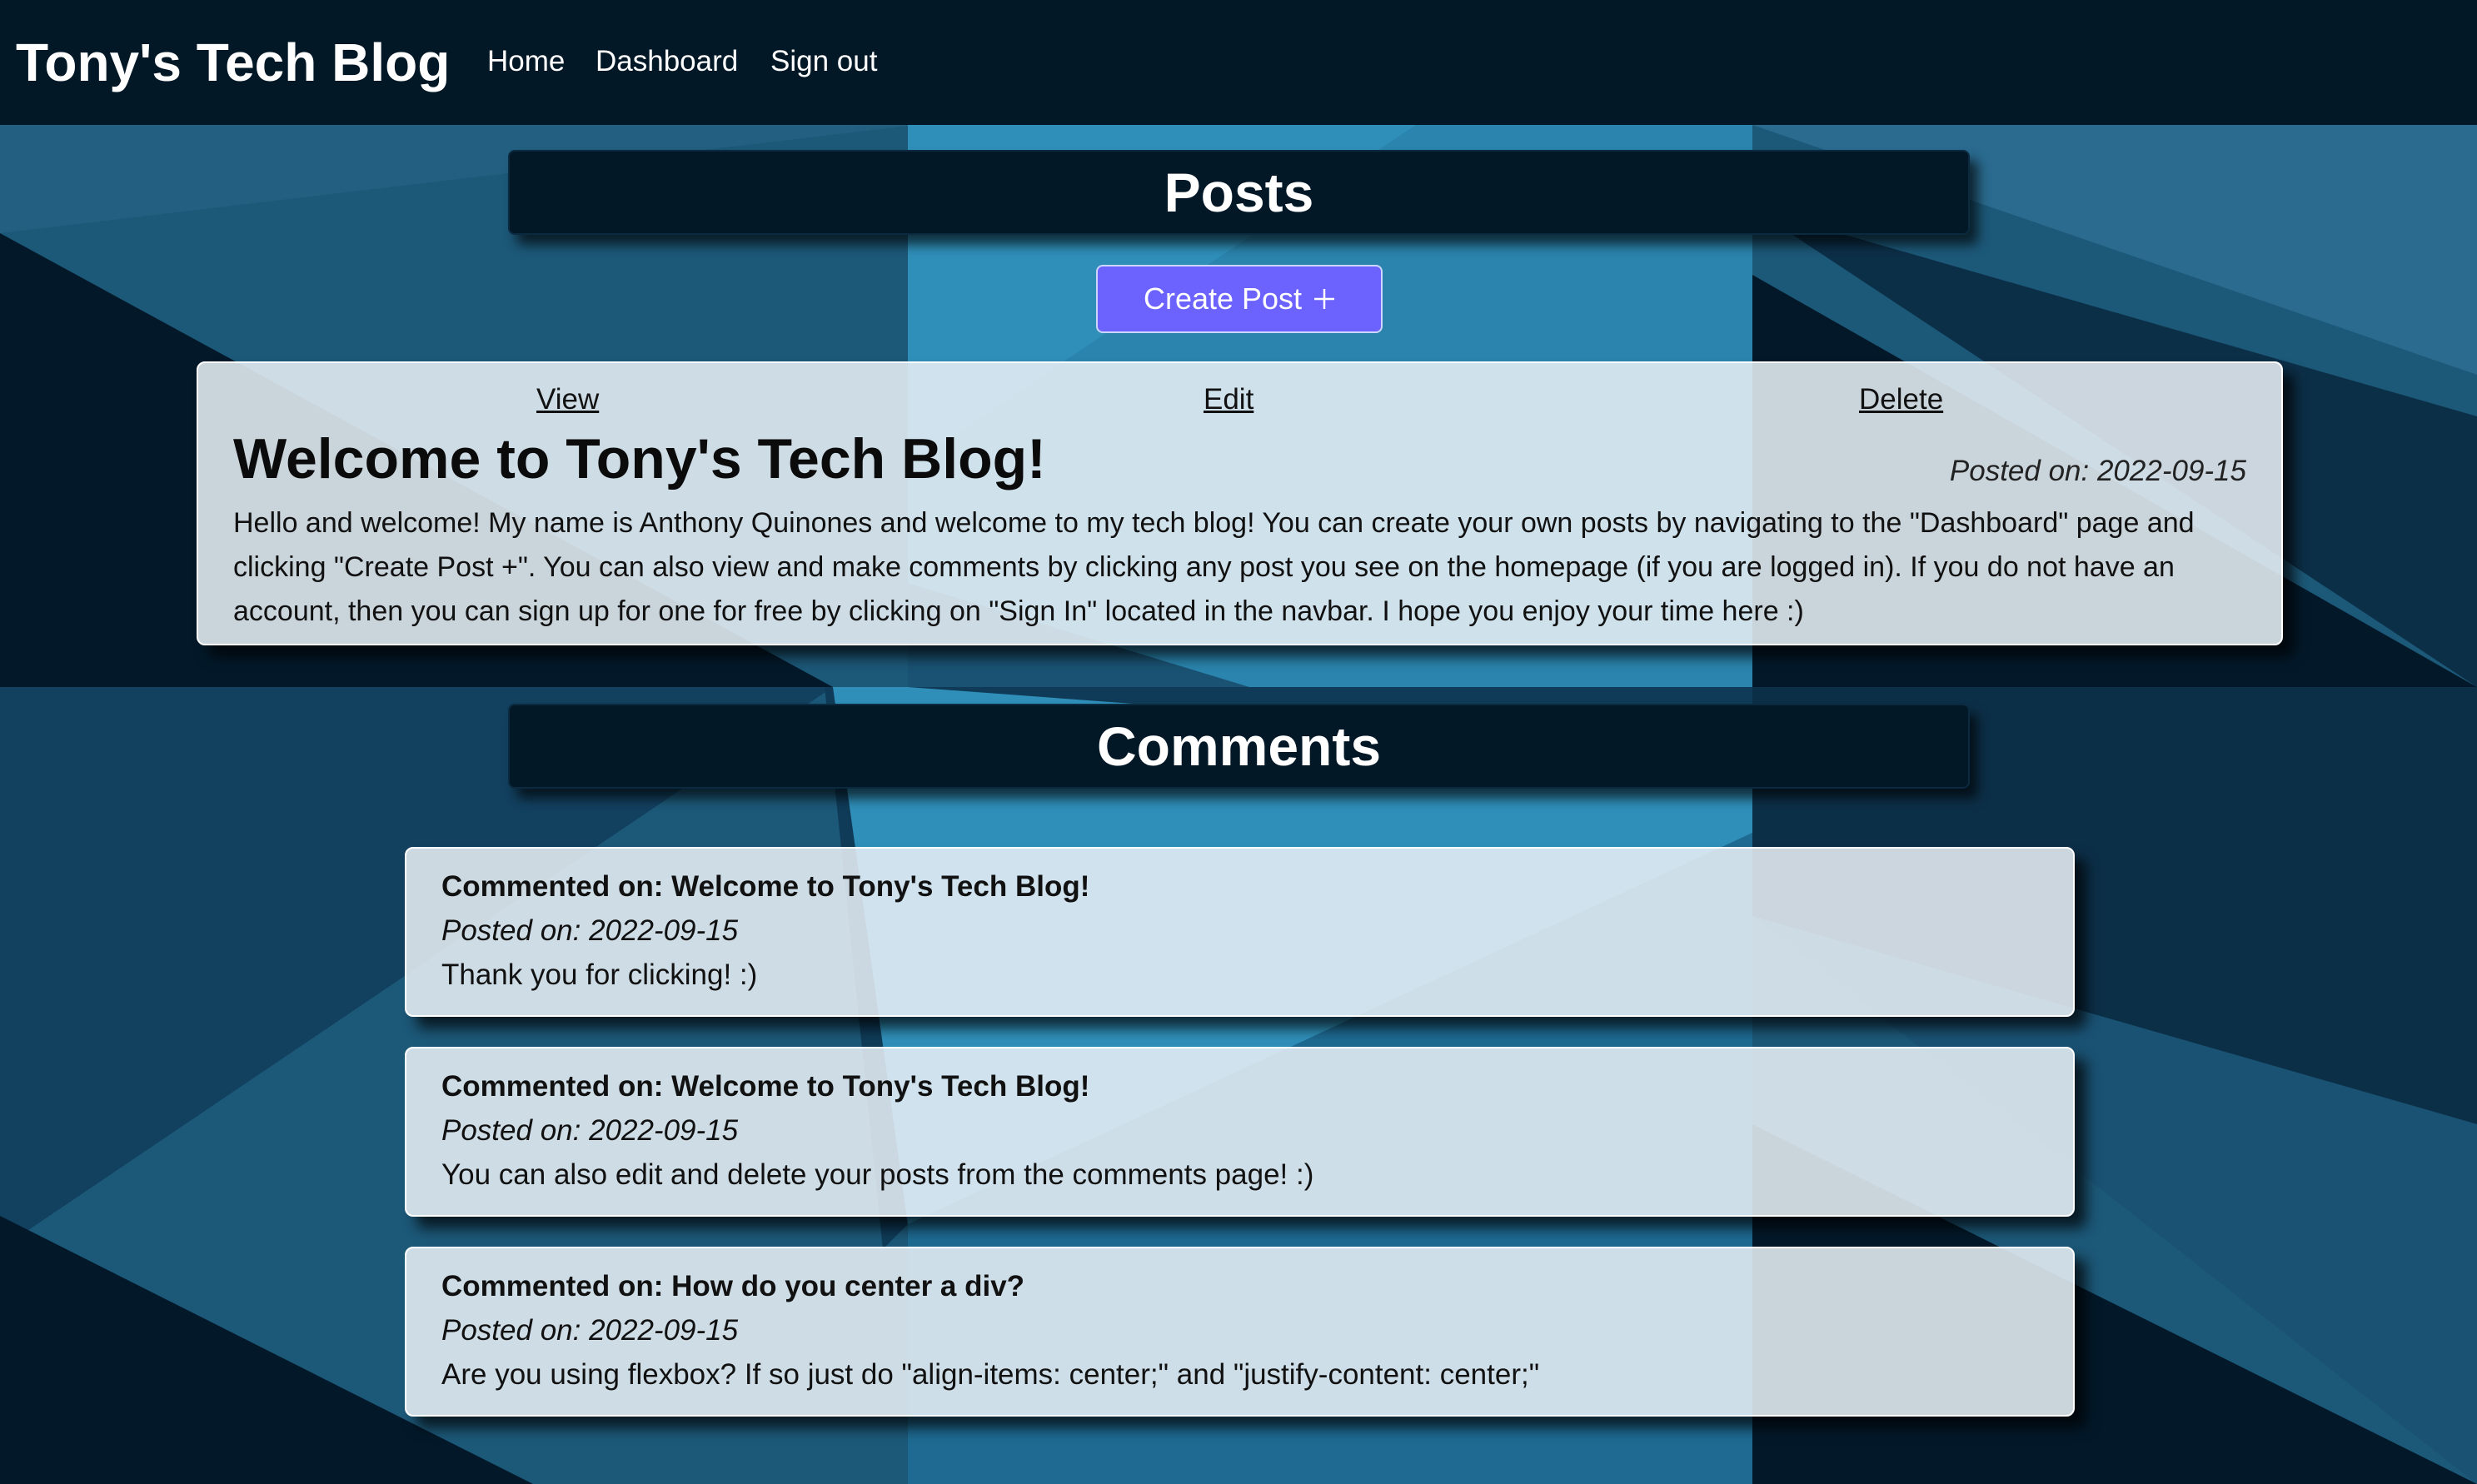 The image size is (2477, 1484). I want to click on view-post-link: View, so click(567, 399).